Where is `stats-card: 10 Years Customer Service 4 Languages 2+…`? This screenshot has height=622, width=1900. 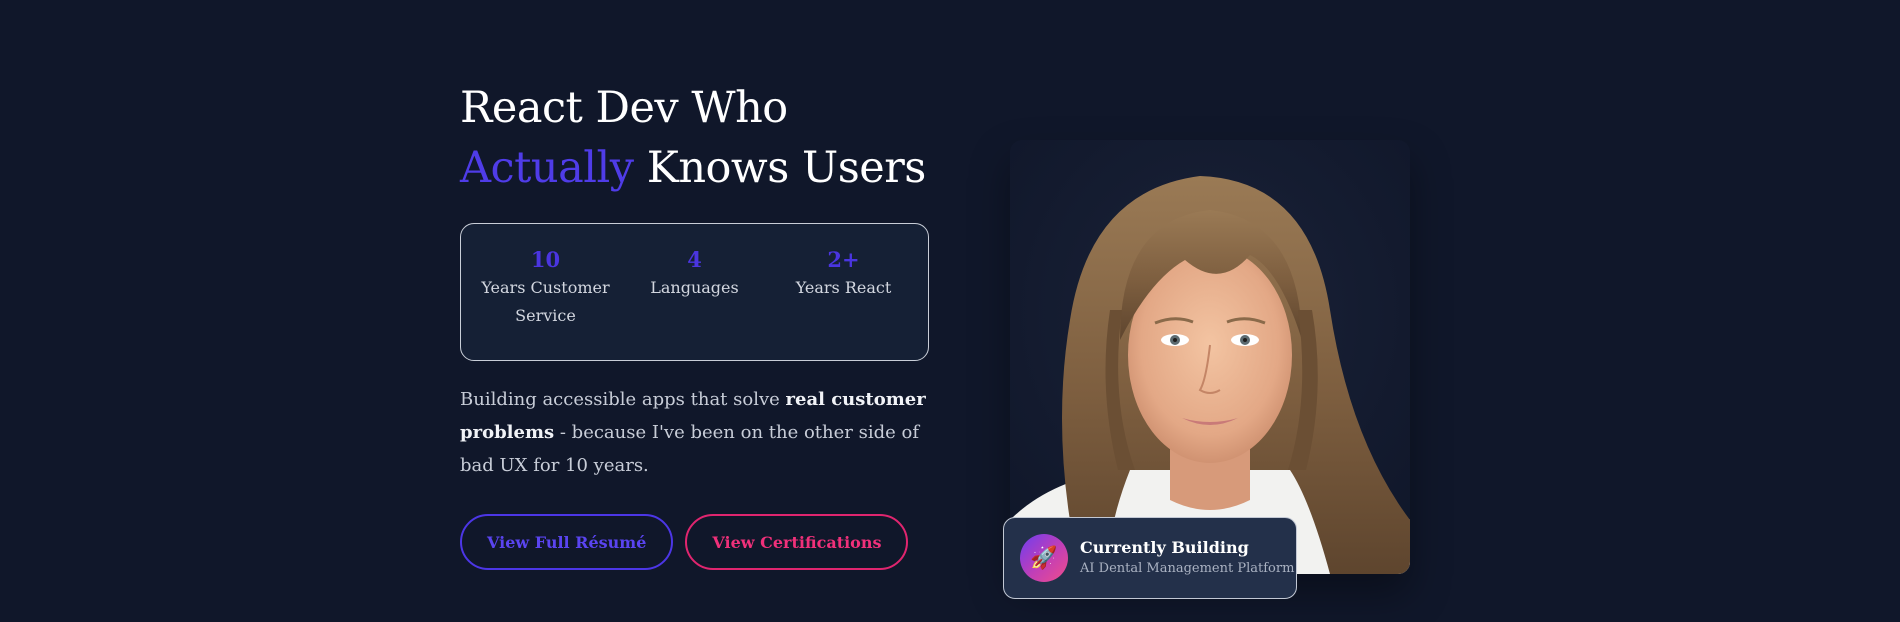 stats-card: 10 Years Customer Service 4 Languages 2+… is located at coordinates (694, 292).